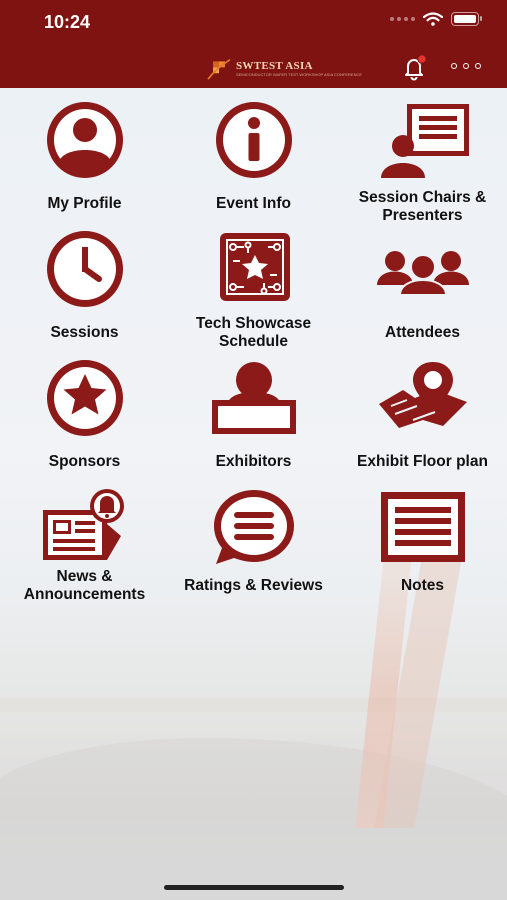 This screenshot has width=507, height=900. What do you see at coordinates (83, 524) in the screenshot?
I see `news-icon` at bounding box center [83, 524].